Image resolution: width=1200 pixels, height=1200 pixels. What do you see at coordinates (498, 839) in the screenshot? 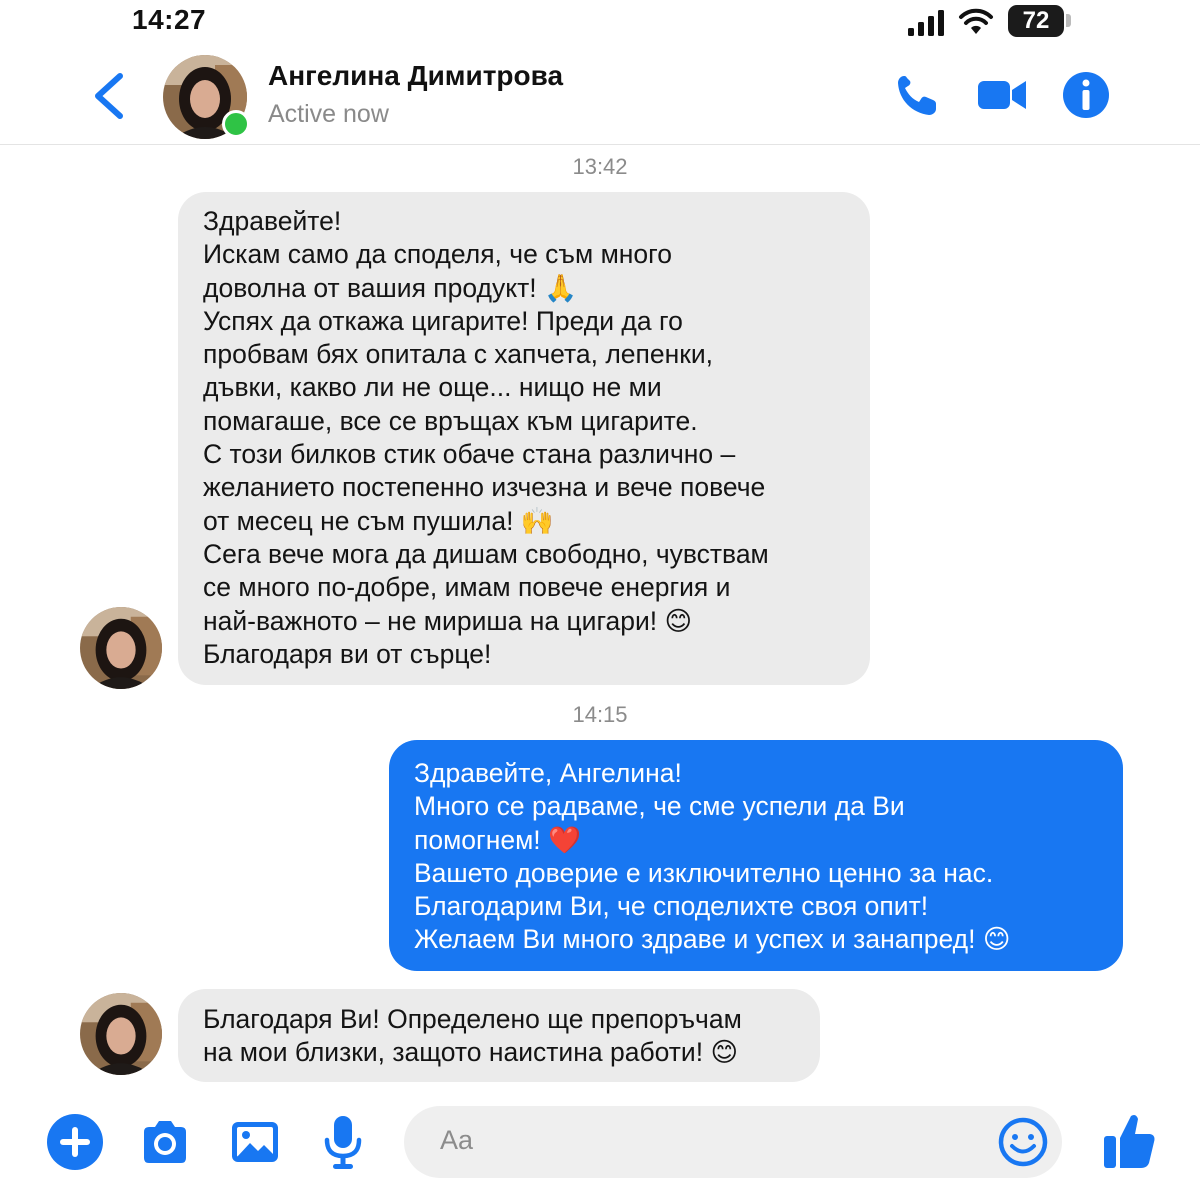
I see `message-line: помогнем! ❤️` at bounding box center [498, 839].